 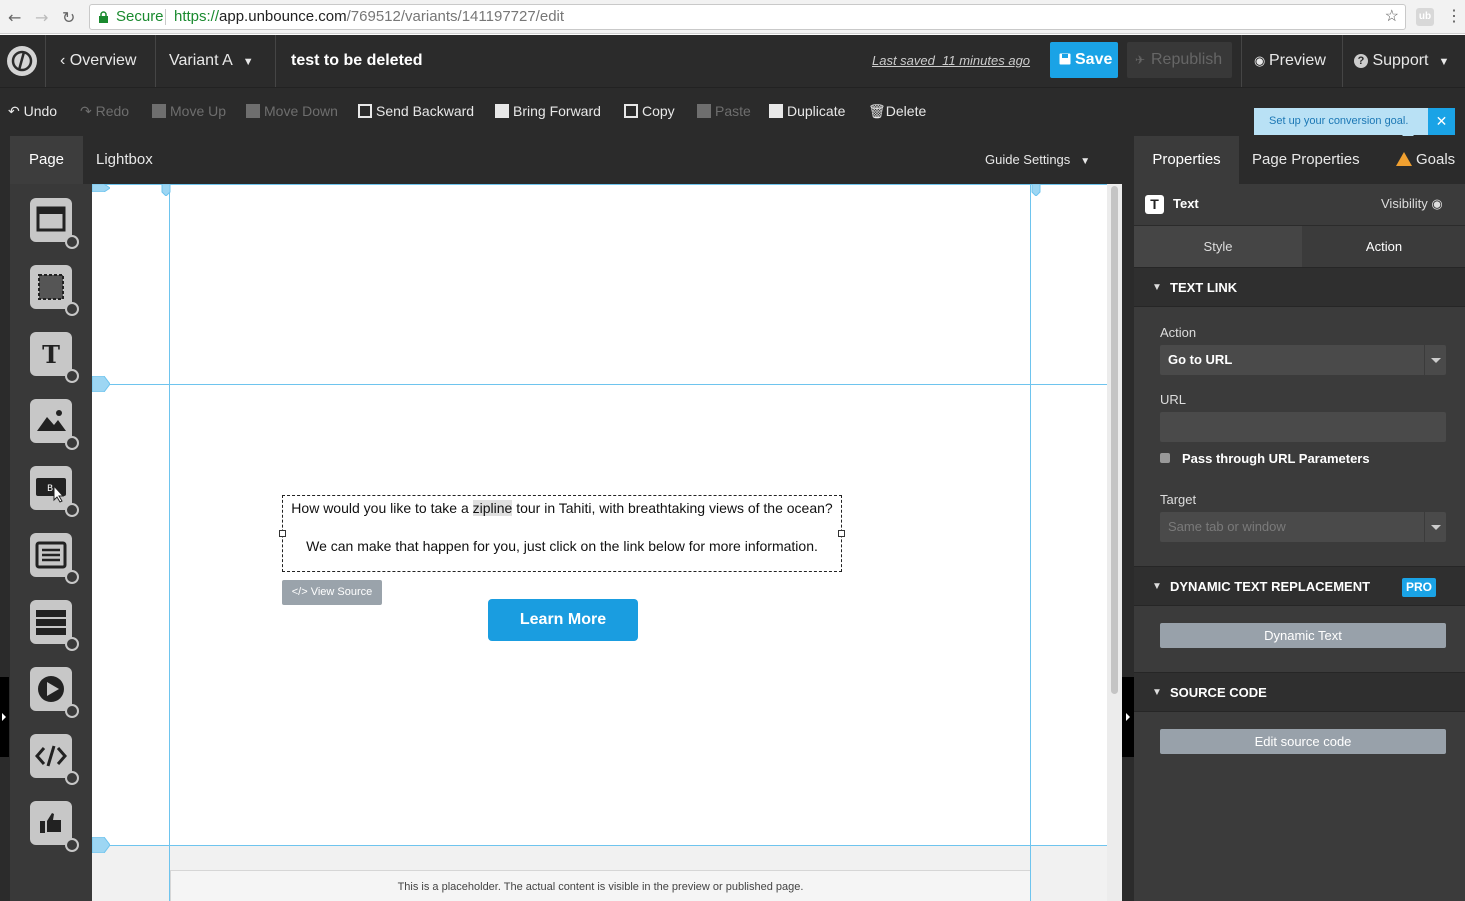 I want to click on pass-params-checkbox, so click(x=1165, y=458).